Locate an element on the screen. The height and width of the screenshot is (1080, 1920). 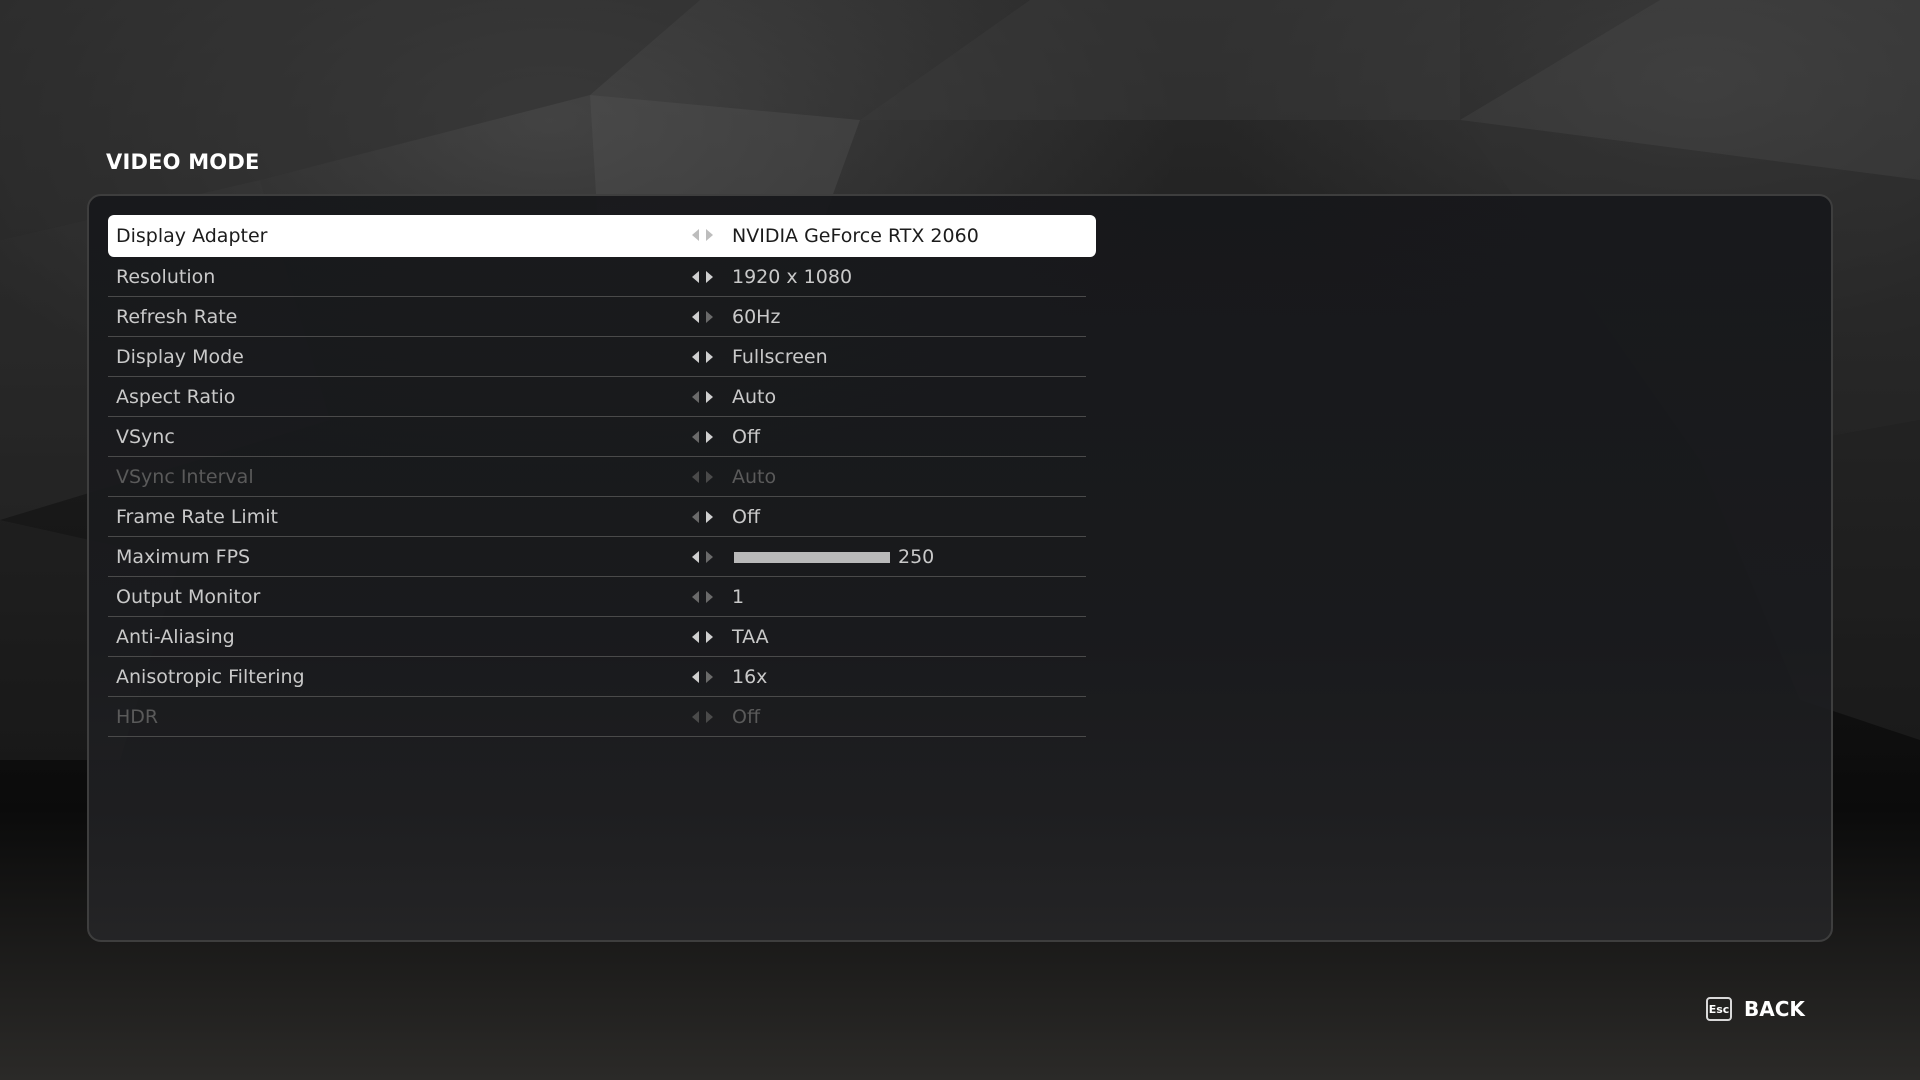
setting-label: Frame Rate Limit is located at coordinates (197, 517).